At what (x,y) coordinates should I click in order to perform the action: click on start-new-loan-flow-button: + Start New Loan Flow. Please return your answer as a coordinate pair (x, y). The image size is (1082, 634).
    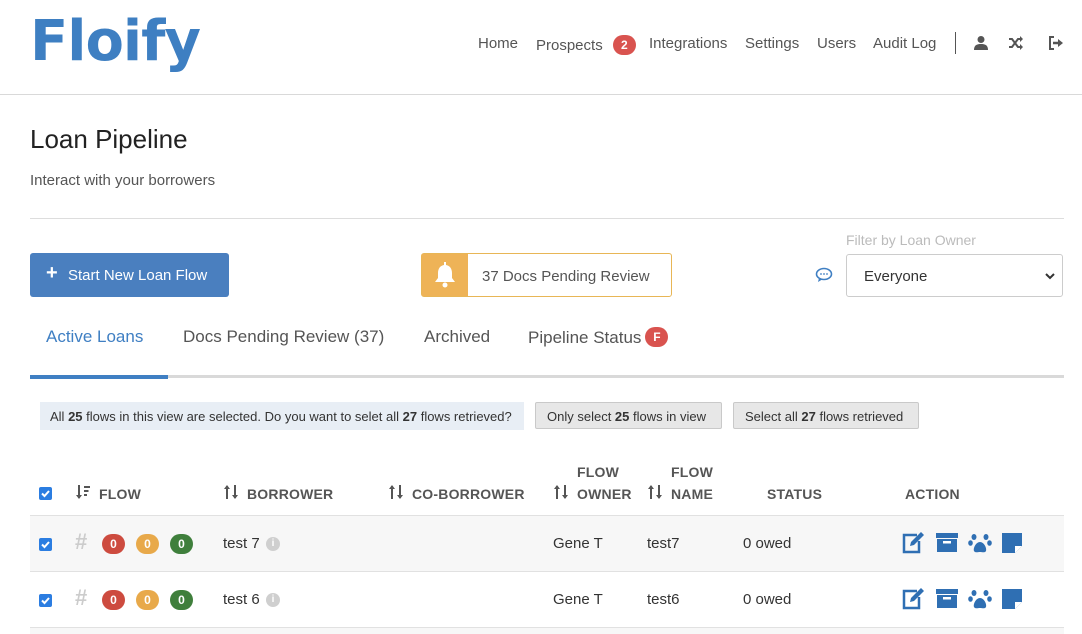
    Looking at the image, I should click on (129, 275).